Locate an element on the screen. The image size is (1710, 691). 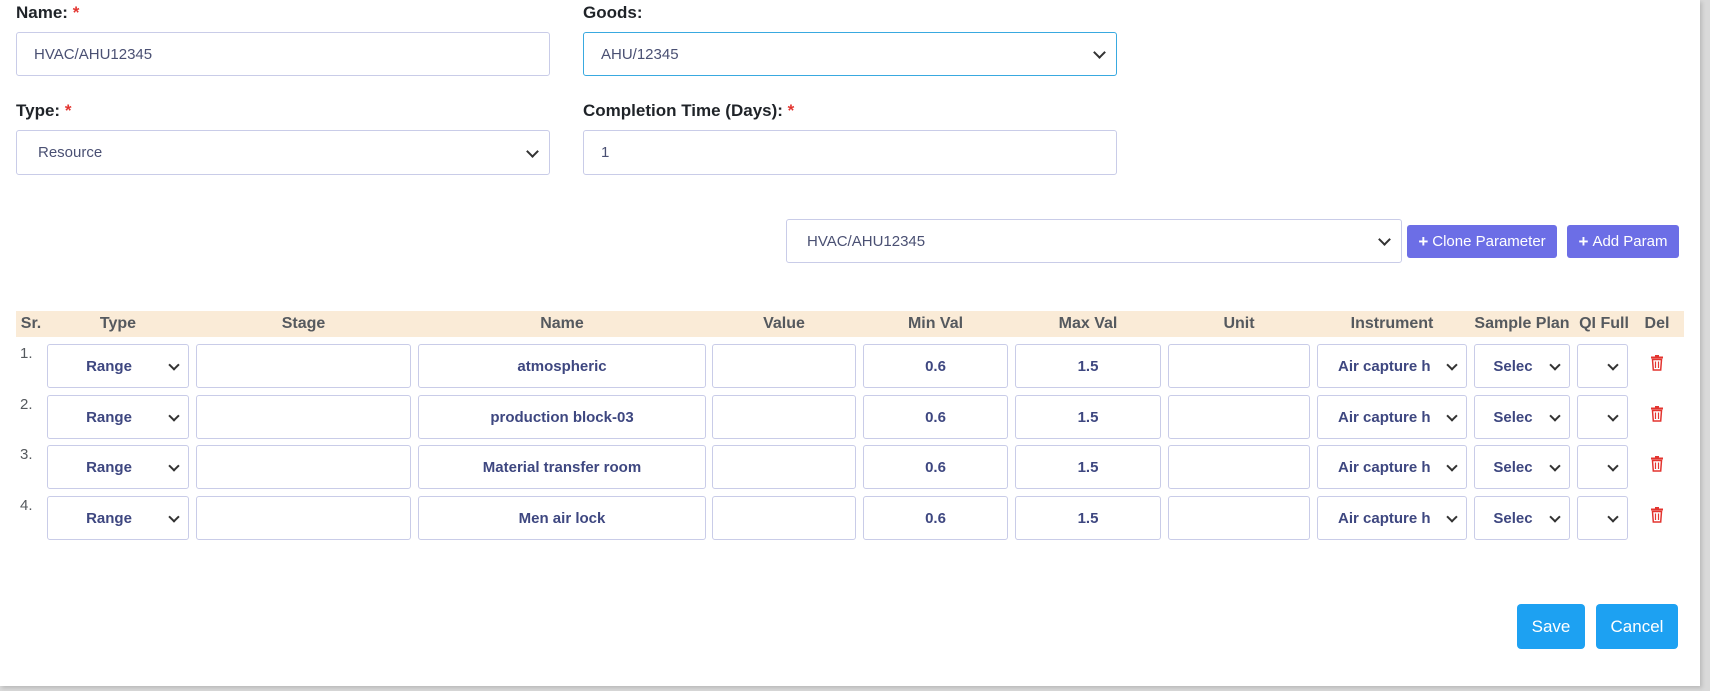
header-sample-plan: Sample Plan is located at coordinates (1522, 323).